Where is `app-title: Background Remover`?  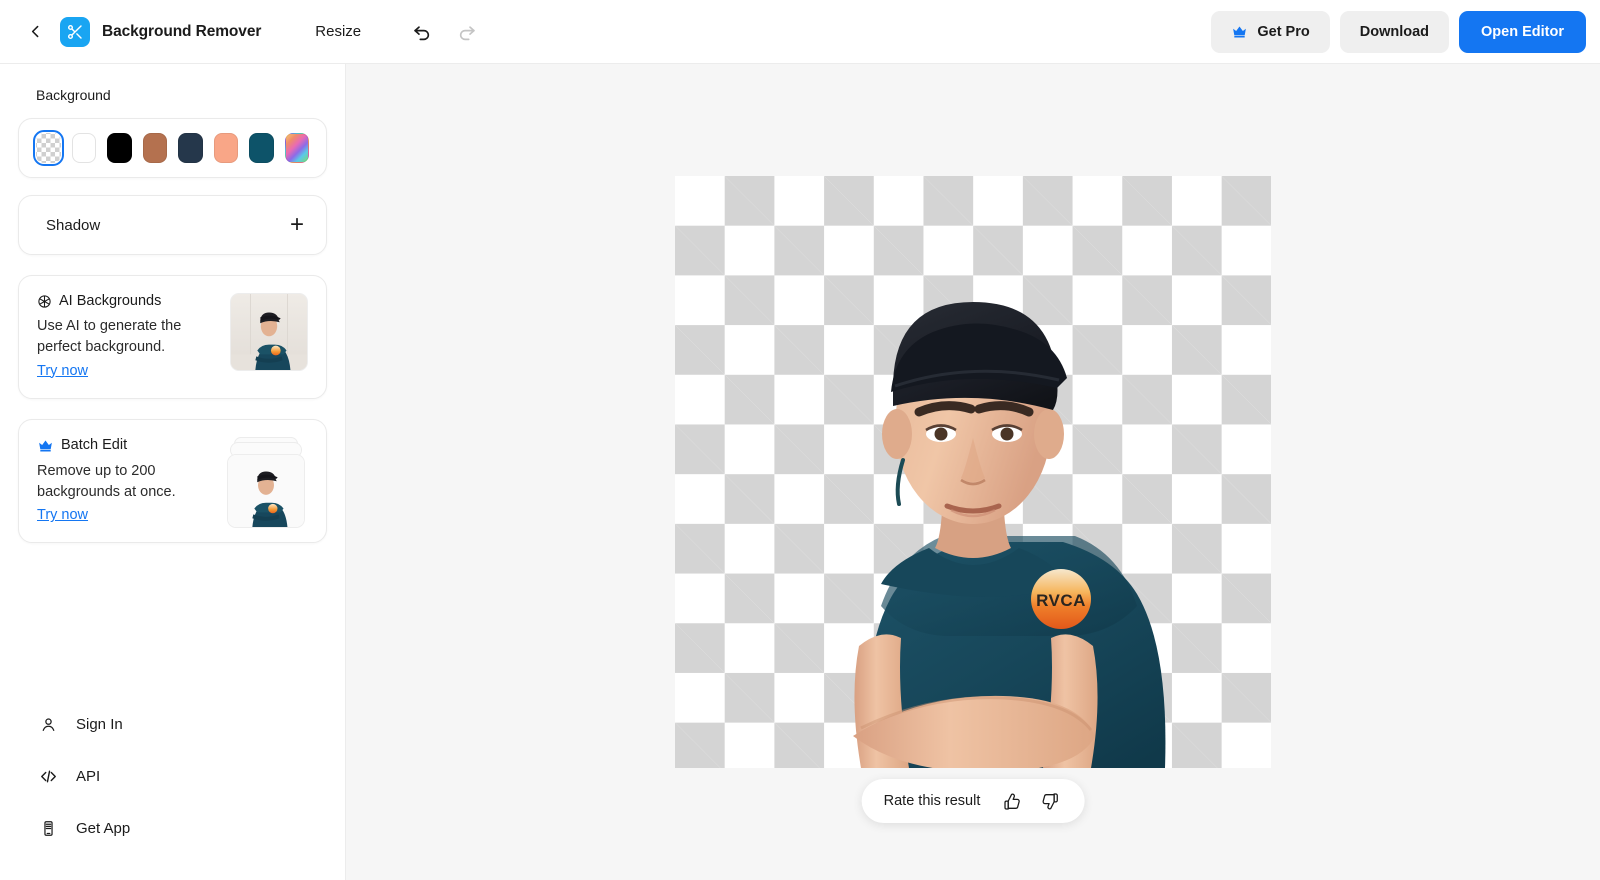
app-title: Background Remover is located at coordinates (182, 31).